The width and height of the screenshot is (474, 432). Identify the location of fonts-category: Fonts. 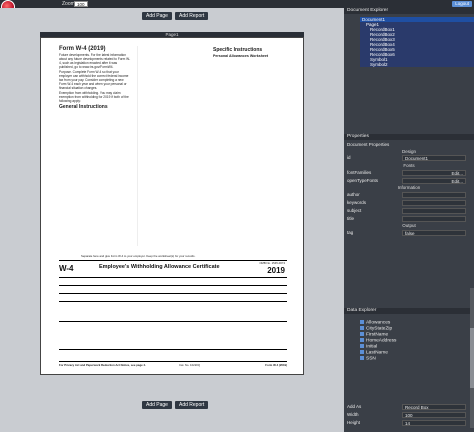
(409, 165).